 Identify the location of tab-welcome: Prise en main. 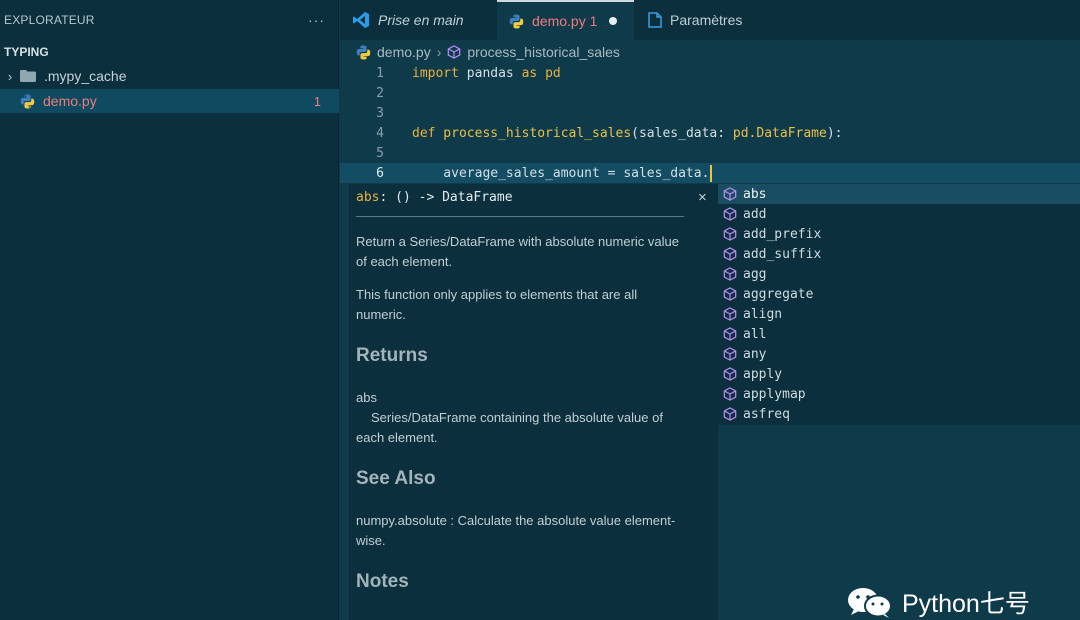
(418, 20).